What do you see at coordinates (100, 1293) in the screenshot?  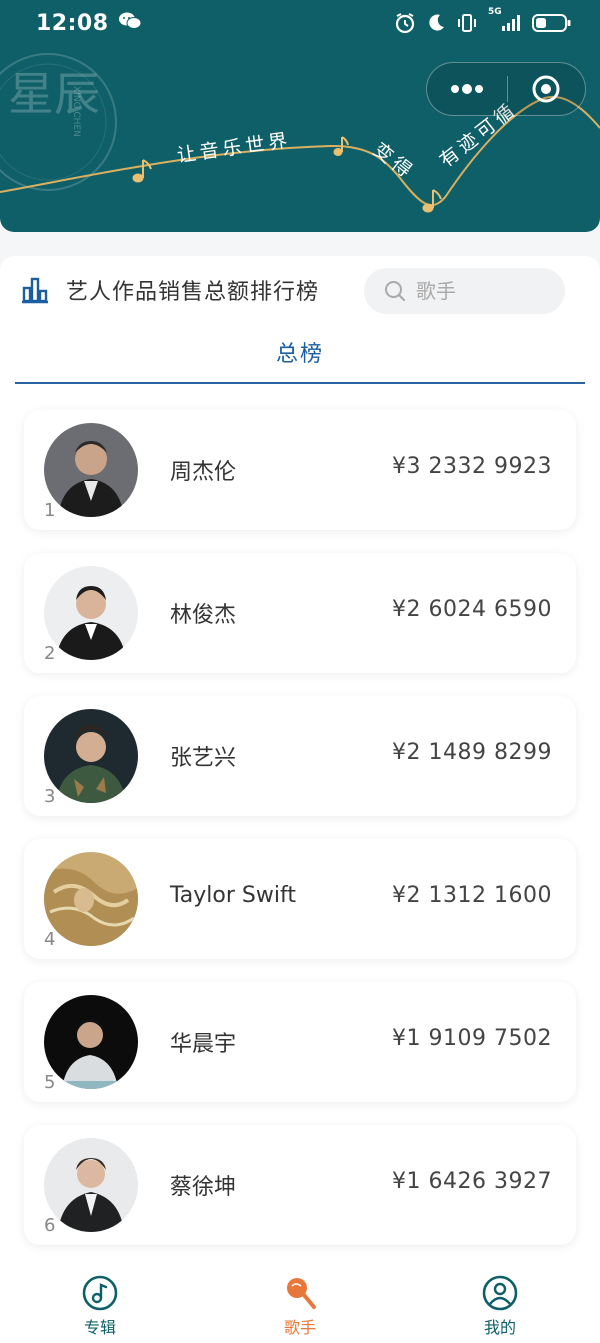 I see `music-note-icon` at bounding box center [100, 1293].